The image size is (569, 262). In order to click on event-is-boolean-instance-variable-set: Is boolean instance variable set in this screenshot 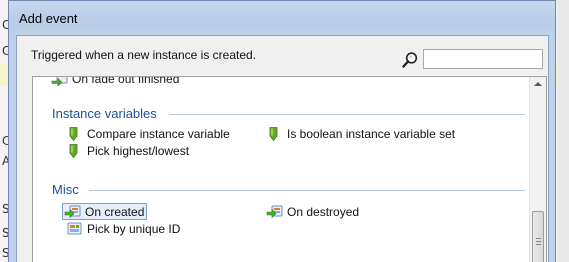, I will do `click(361, 133)`.